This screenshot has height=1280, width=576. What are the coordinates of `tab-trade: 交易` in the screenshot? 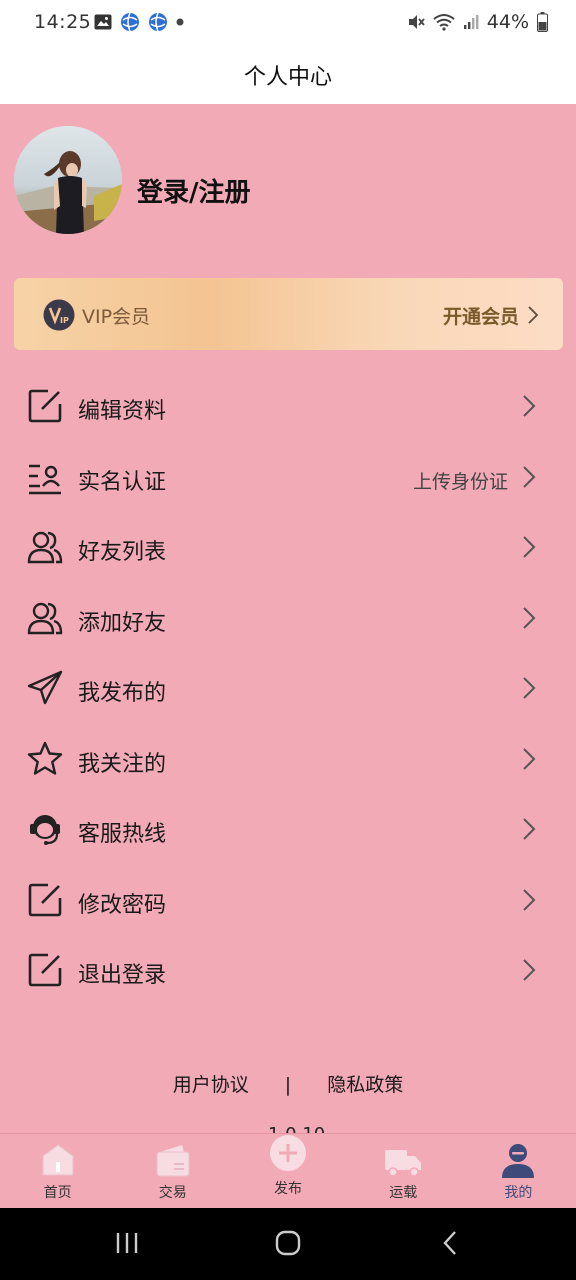 It's located at (172, 1171).